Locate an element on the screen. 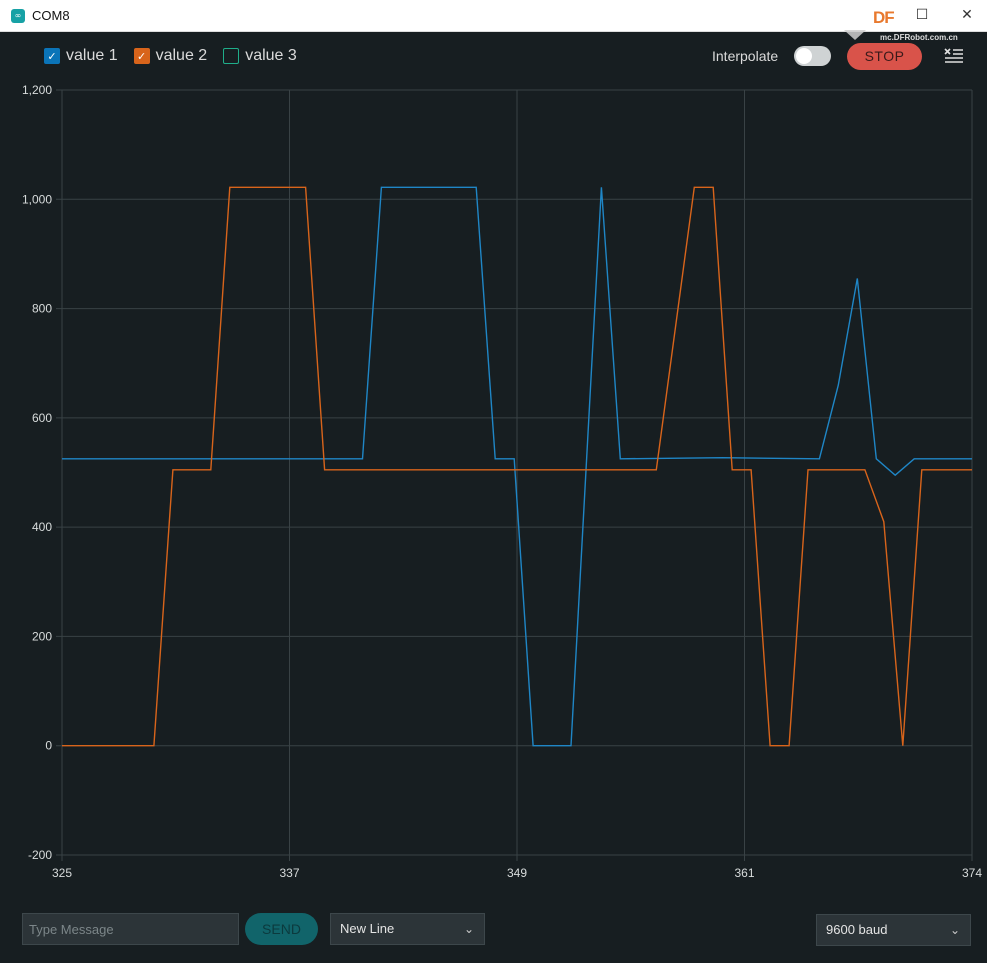  send-button: SEND is located at coordinates (281, 929).